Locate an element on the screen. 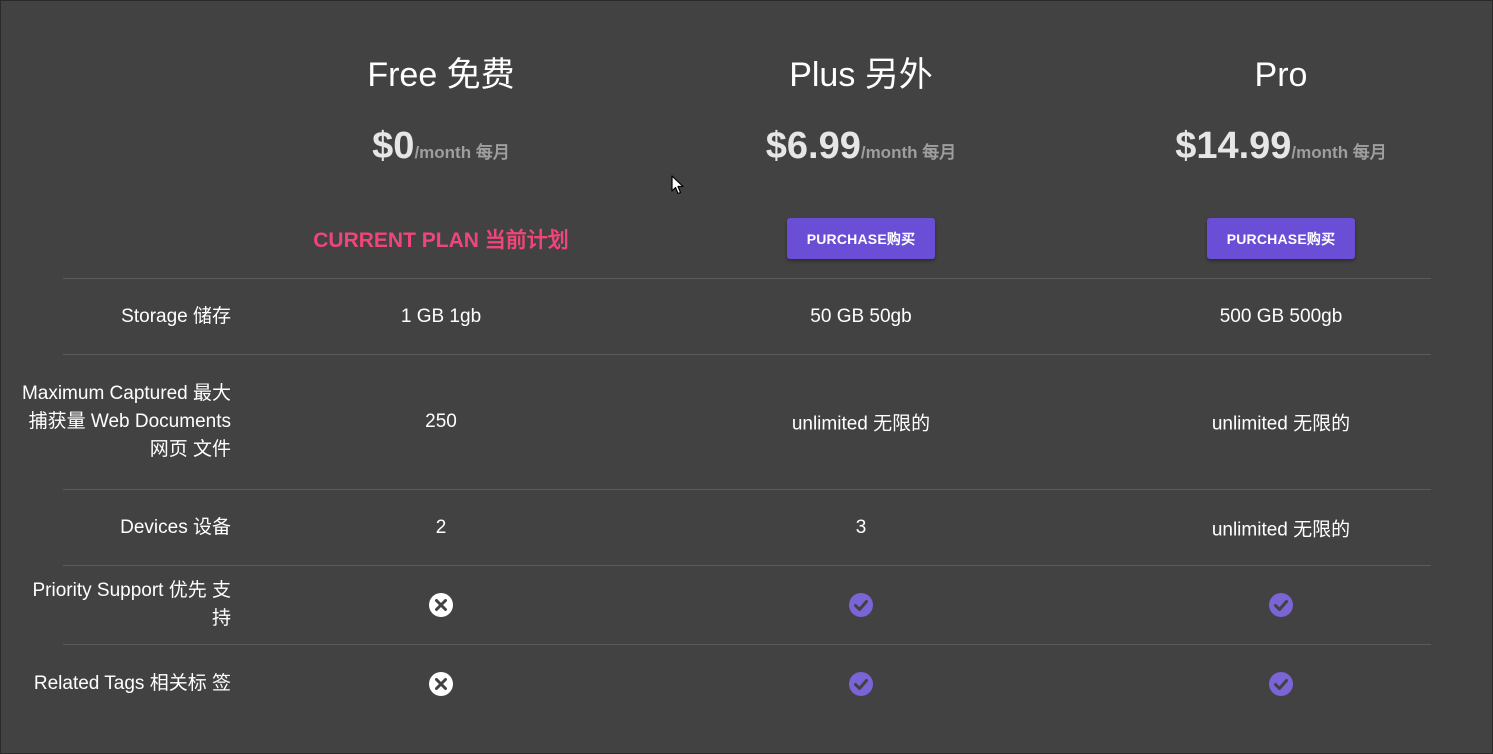  price-amount: $6.99 is located at coordinates (813, 146).